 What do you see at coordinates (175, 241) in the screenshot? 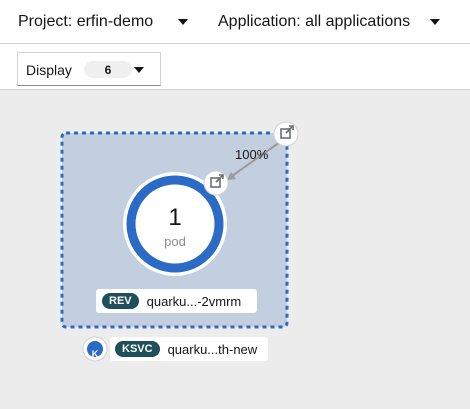
I see `pod-label: pod` at bounding box center [175, 241].